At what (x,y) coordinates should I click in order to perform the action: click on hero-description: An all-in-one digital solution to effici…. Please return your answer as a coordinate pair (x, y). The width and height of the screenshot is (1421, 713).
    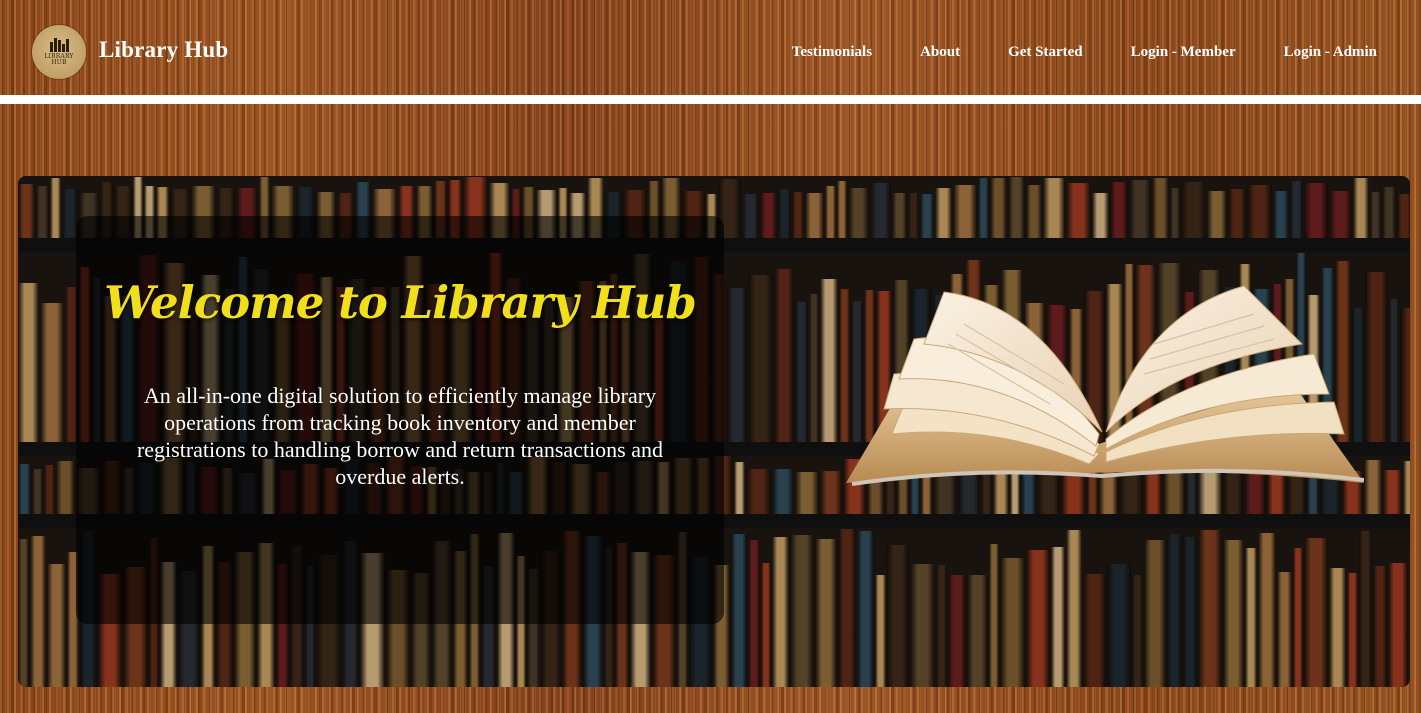
    Looking at the image, I should click on (400, 436).